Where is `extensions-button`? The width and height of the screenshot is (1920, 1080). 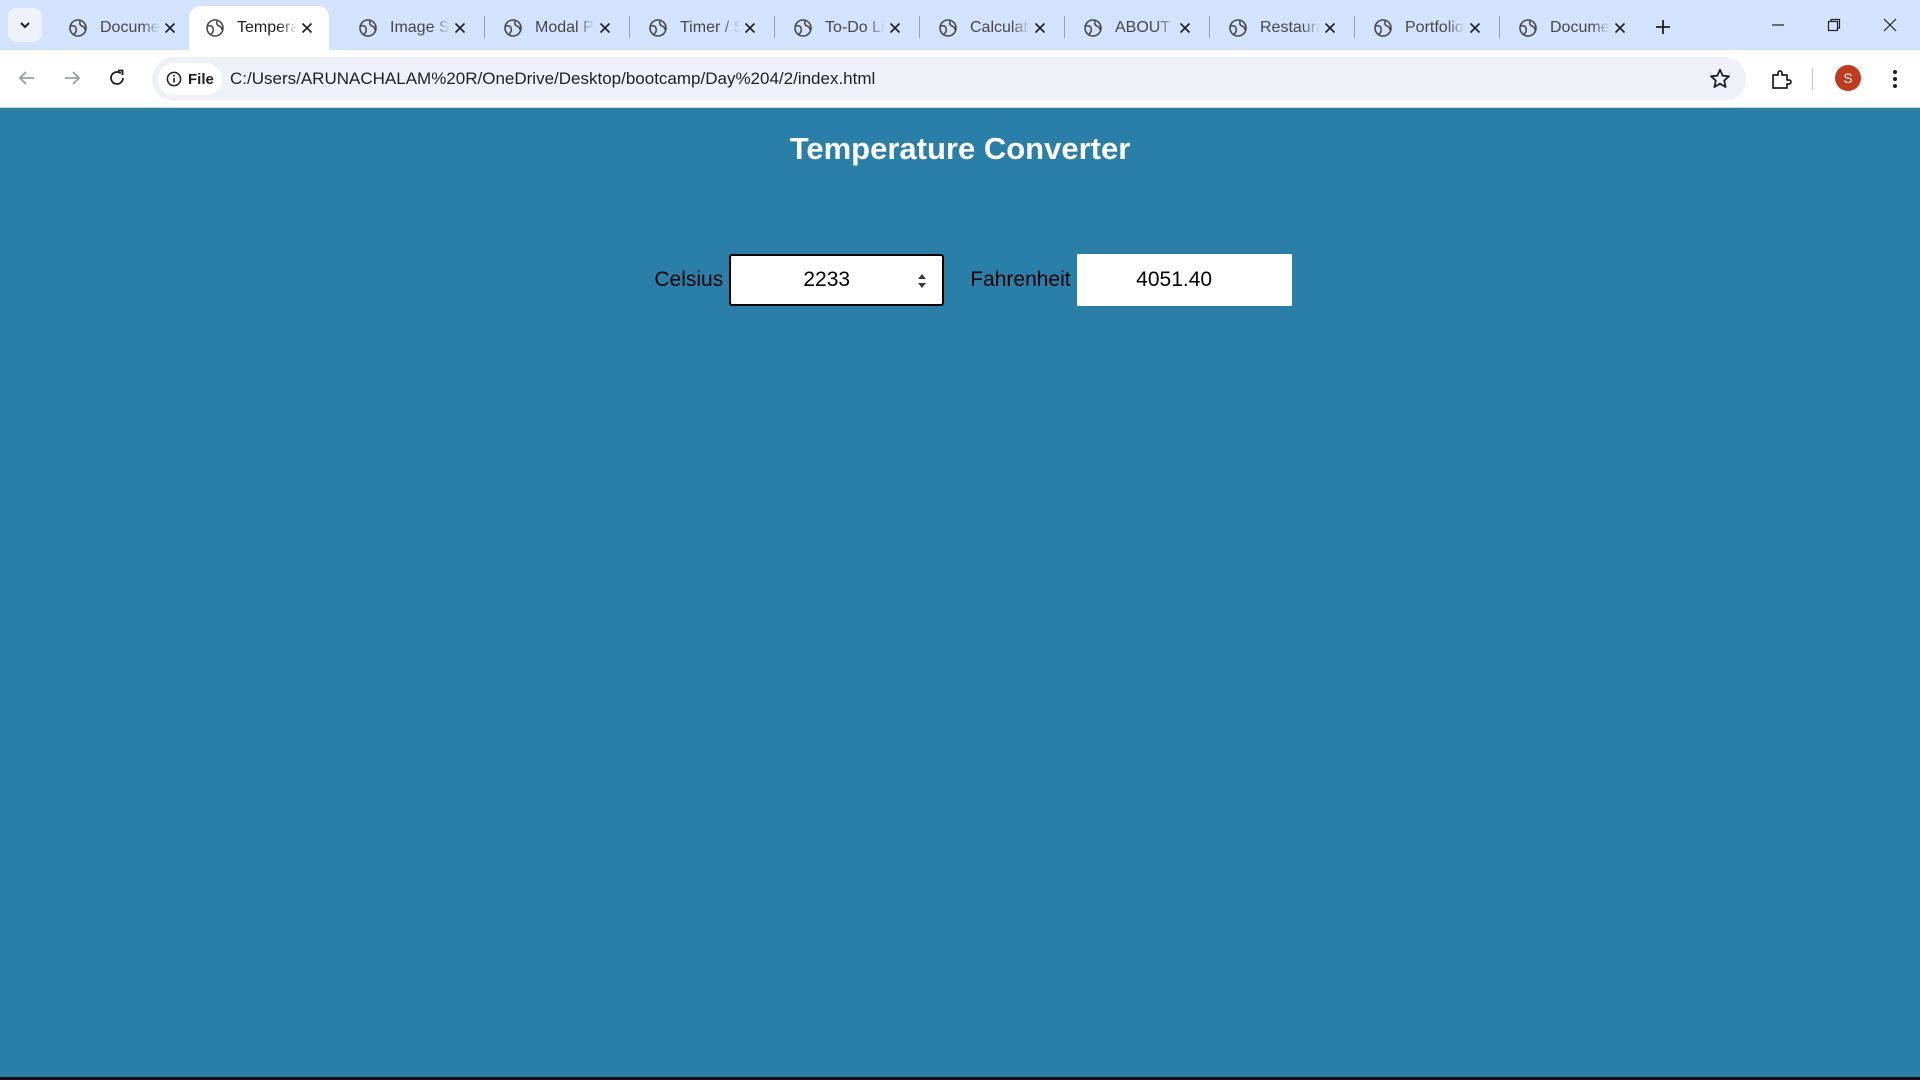
extensions-button is located at coordinates (1781, 79).